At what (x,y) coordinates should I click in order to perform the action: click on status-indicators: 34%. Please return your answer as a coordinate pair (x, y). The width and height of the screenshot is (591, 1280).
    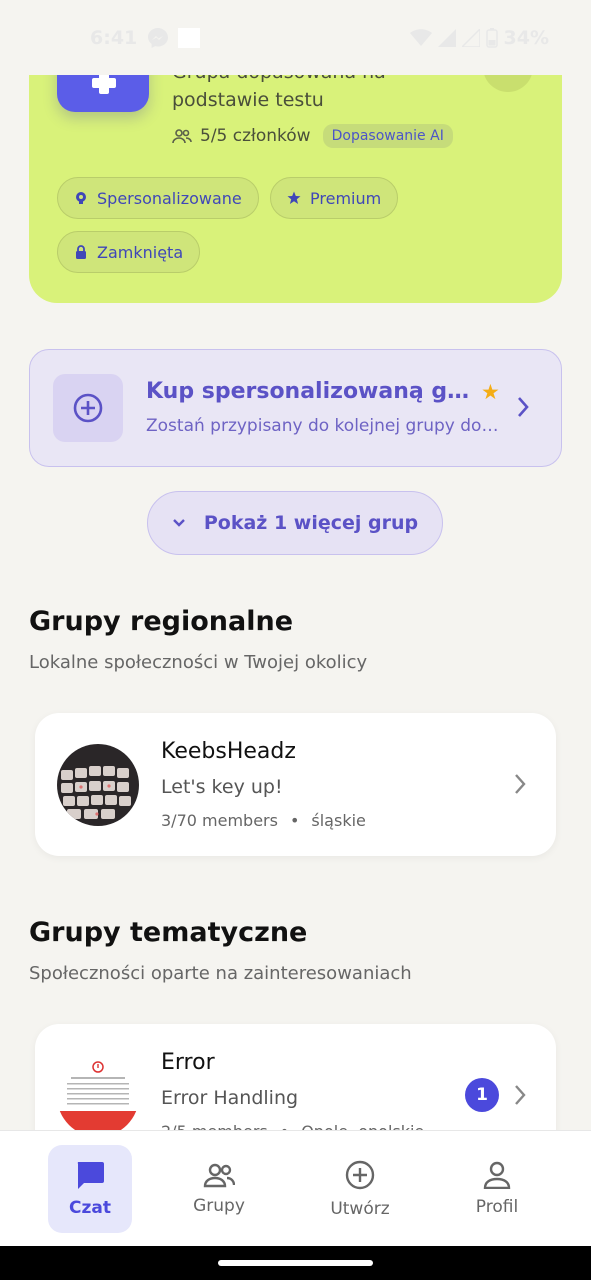
    Looking at the image, I should click on (479, 38).